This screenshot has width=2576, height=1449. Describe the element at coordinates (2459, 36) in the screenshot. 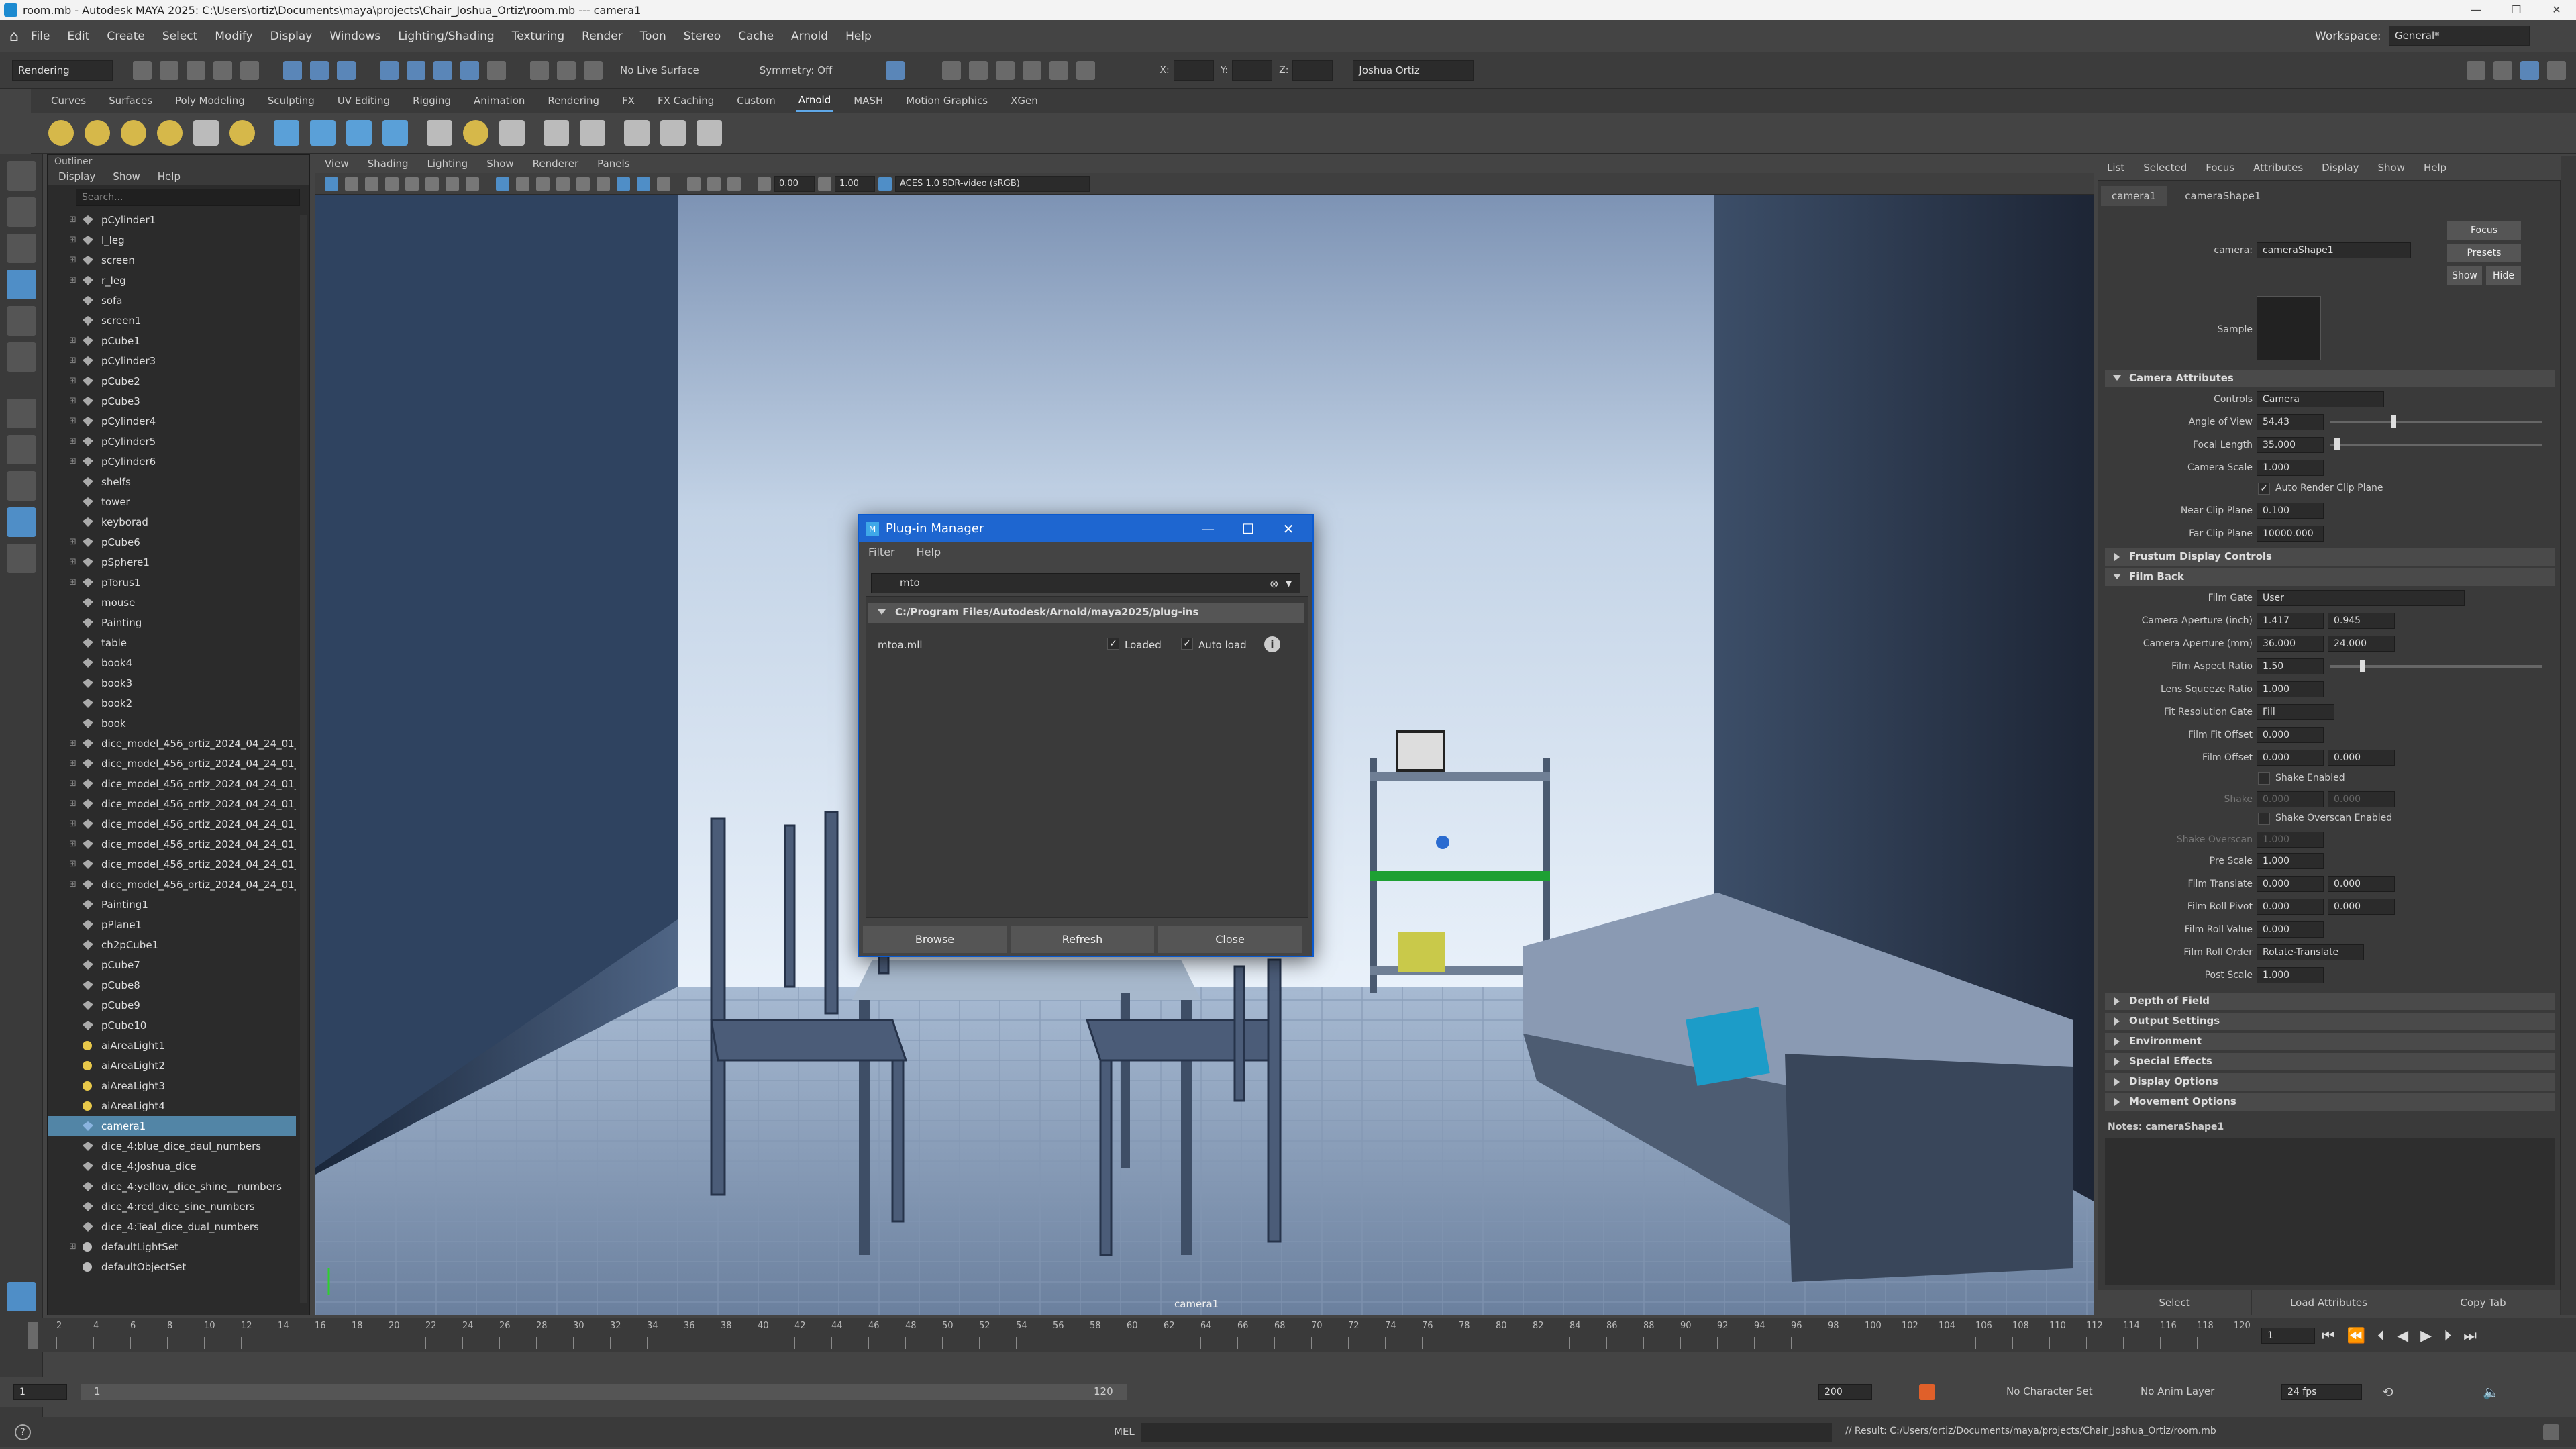

I see `workspace-dropdown: General*` at that location.